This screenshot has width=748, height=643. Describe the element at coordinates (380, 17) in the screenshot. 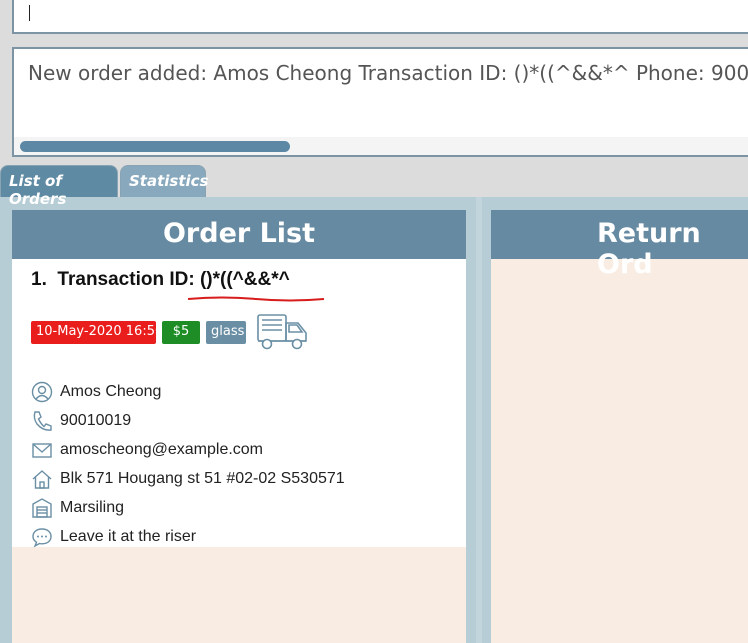

I see `command-input` at that location.